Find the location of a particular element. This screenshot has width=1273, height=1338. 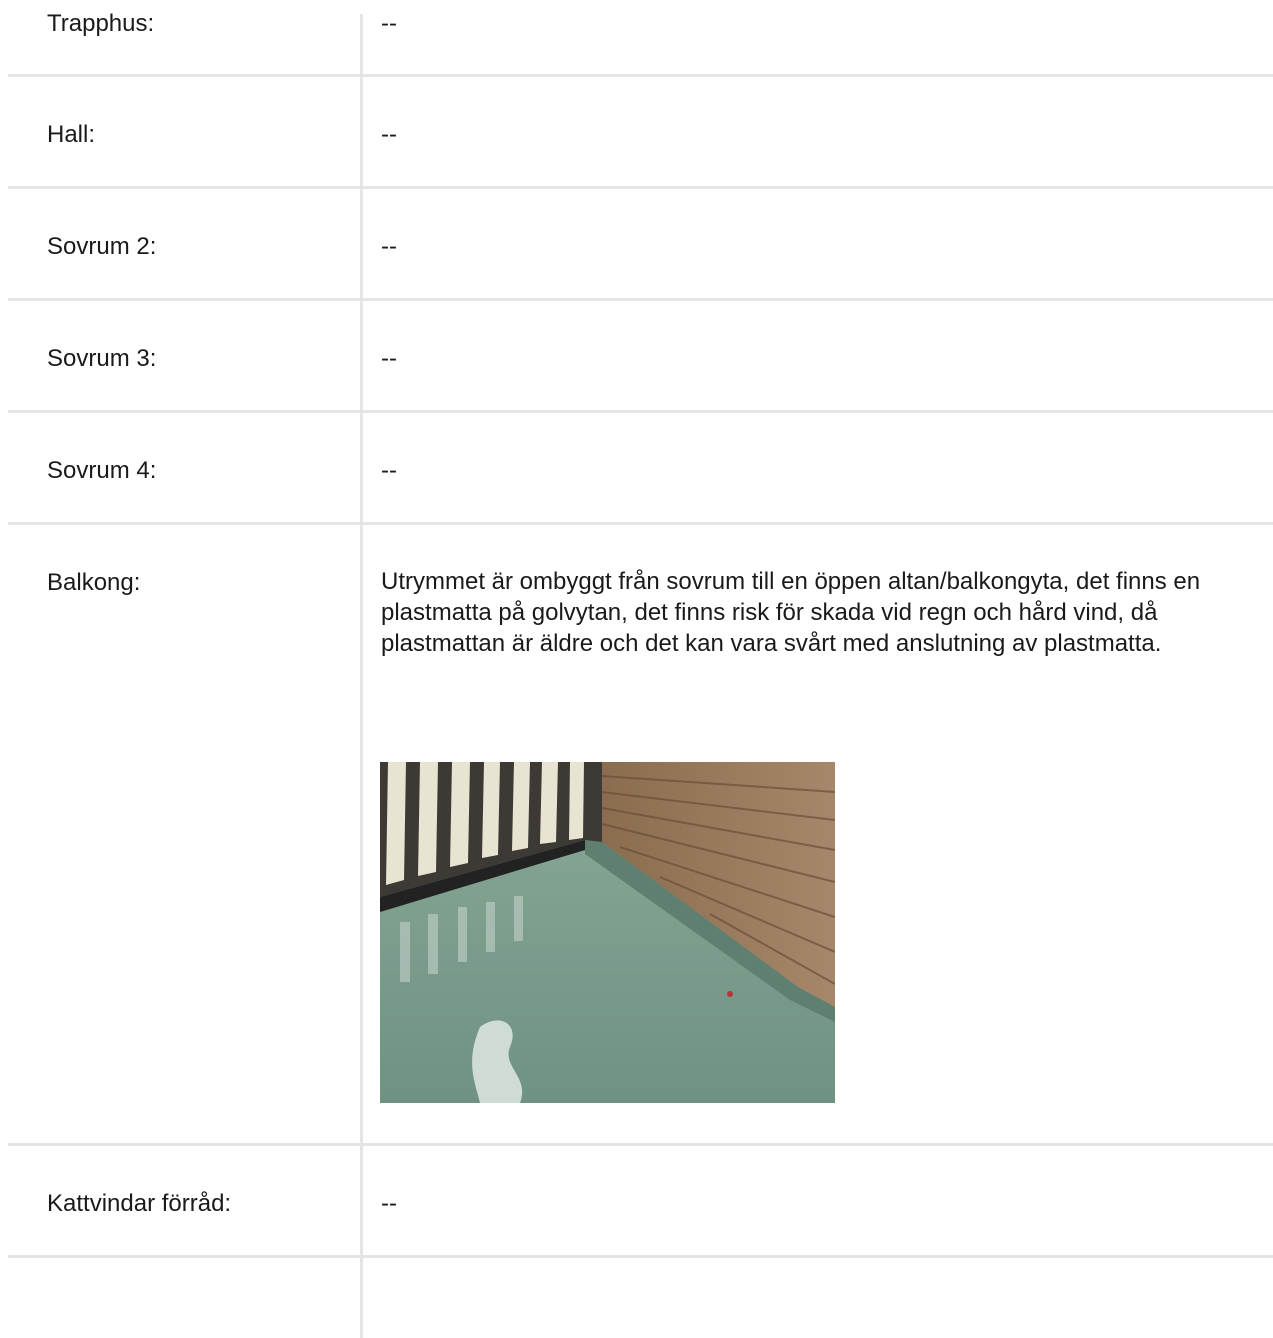

row-label: Balkong: is located at coordinates (94, 582).